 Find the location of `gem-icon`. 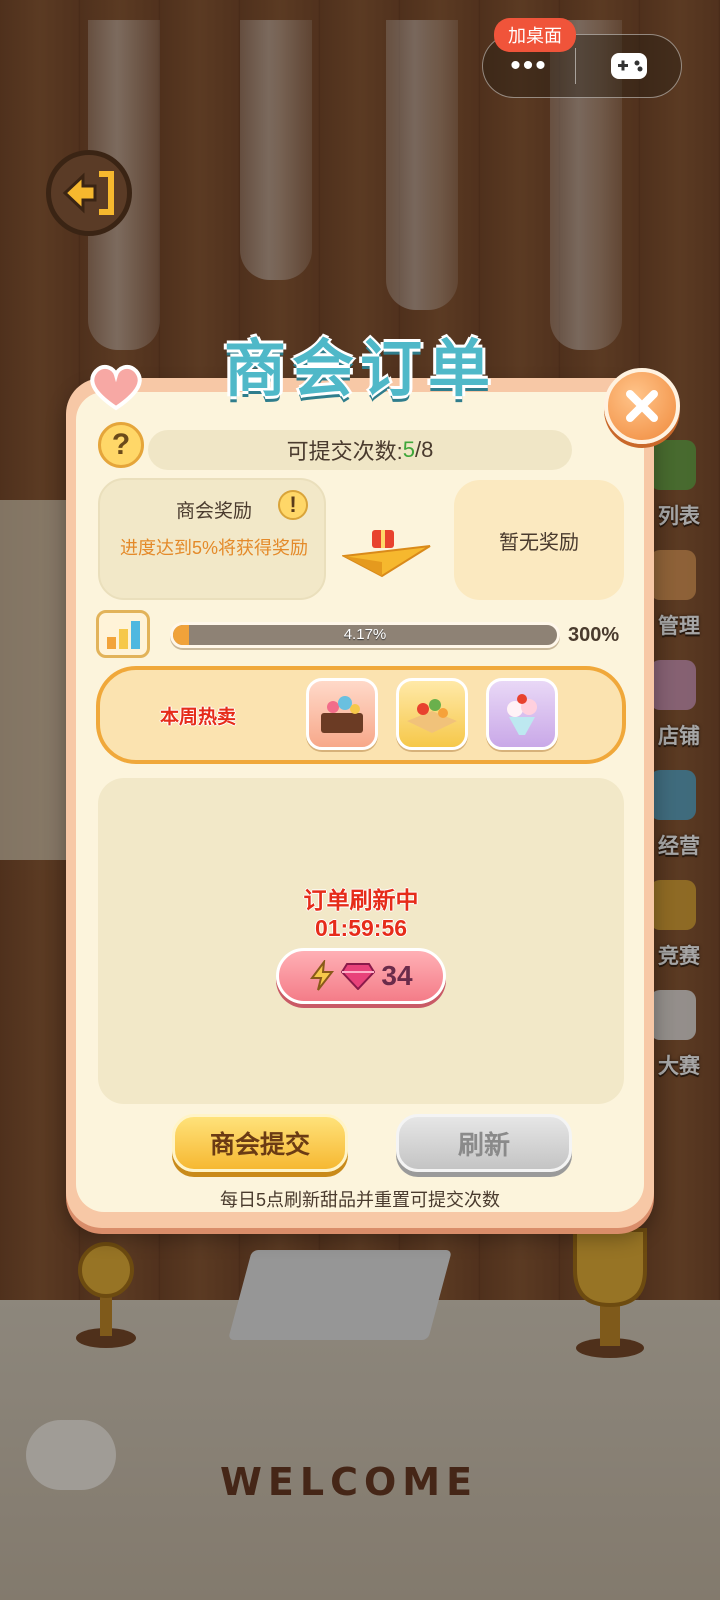

gem-icon is located at coordinates (358, 976).